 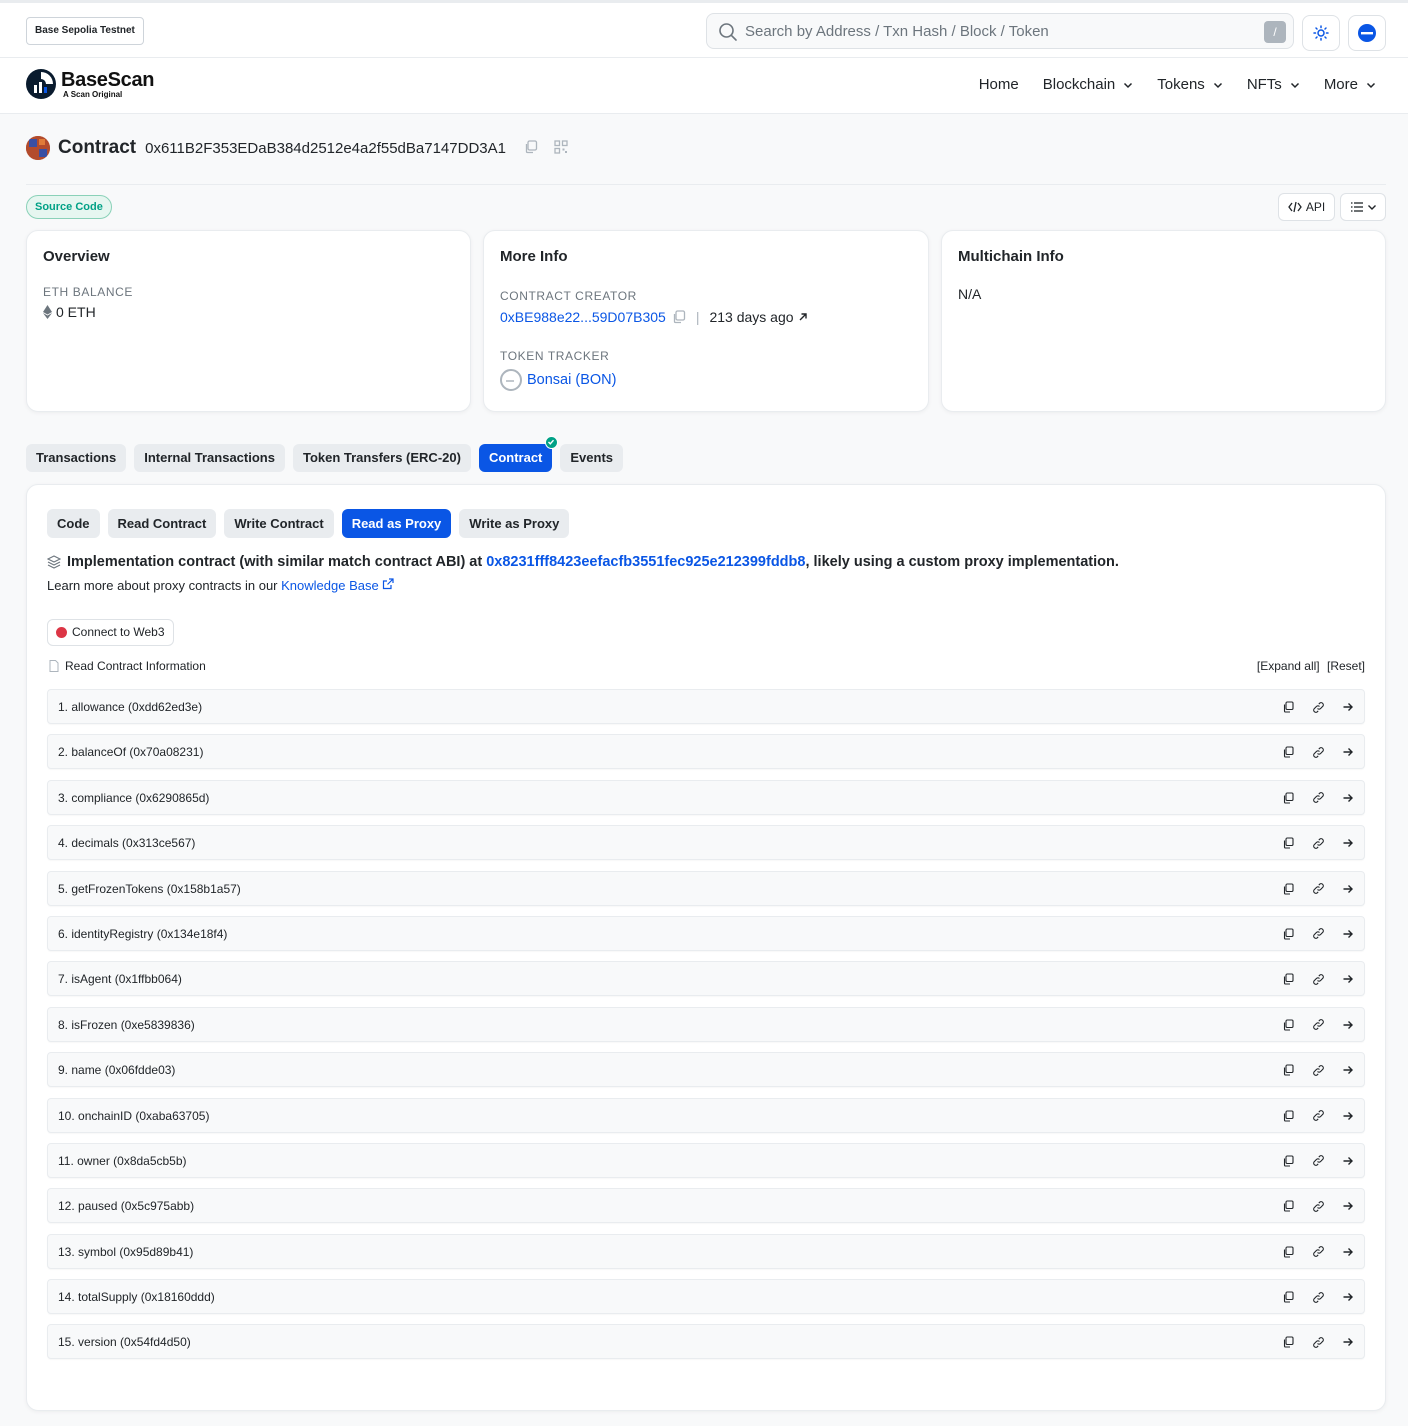 I want to click on subtab-write-as-proxy: Write as Proxy, so click(x=514, y=523).